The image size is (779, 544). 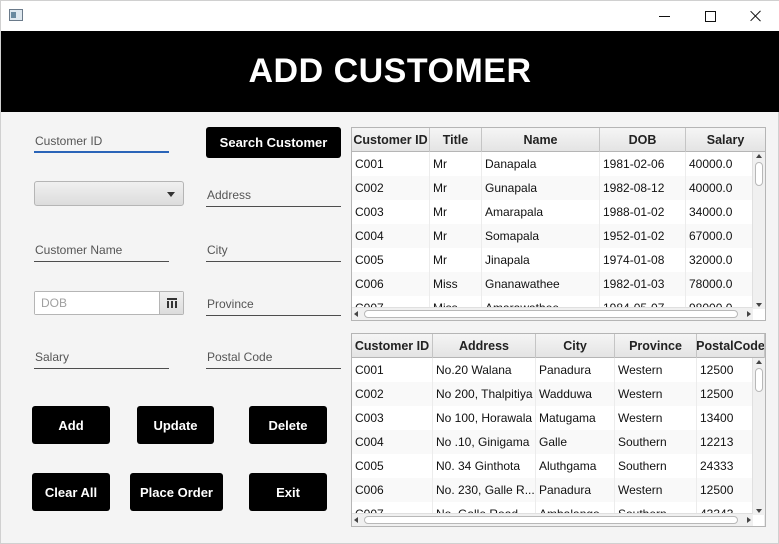 What do you see at coordinates (176, 492) in the screenshot?
I see `place-order-button: Place Order` at bounding box center [176, 492].